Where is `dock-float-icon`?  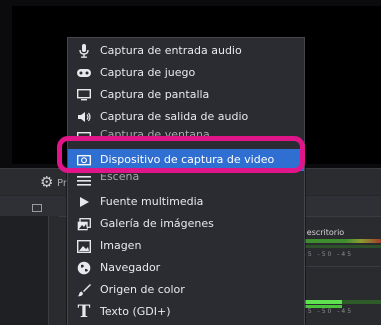 dock-float-icon is located at coordinates (37, 208).